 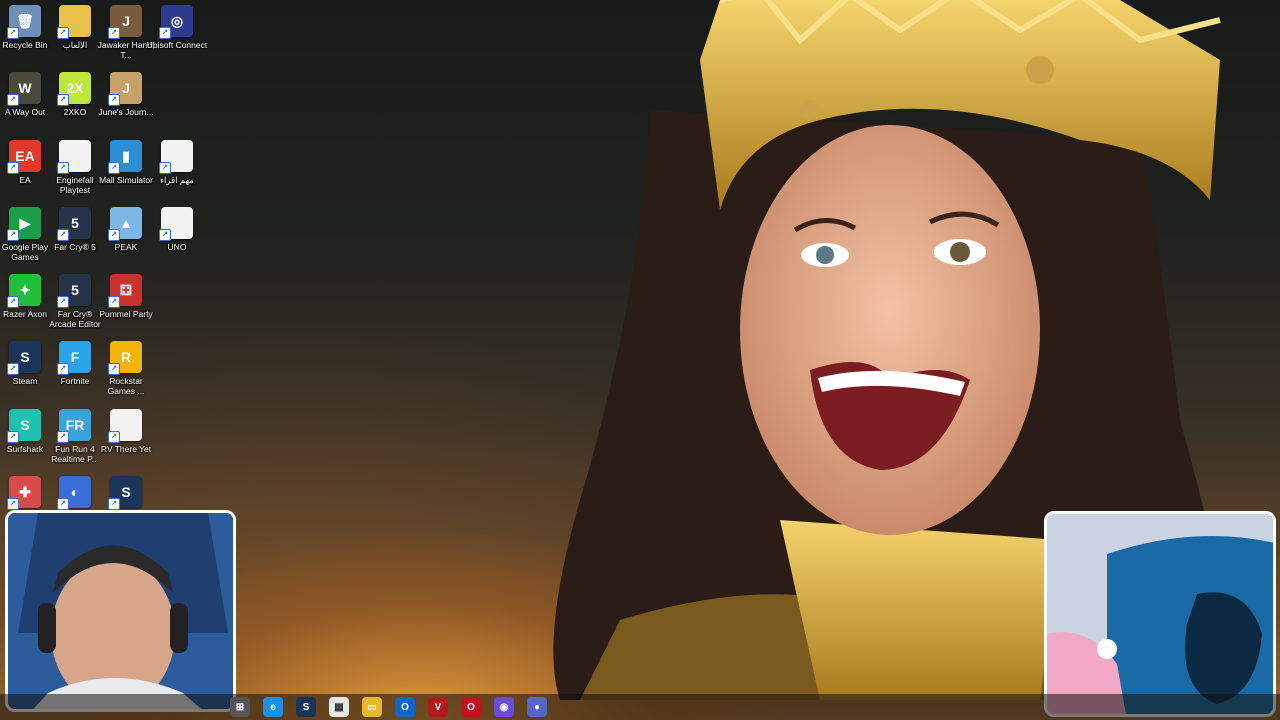 What do you see at coordinates (177, 45) in the screenshot?
I see `desktop-icon-label: Ubisoft Connect` at bounding box center [177, 45].